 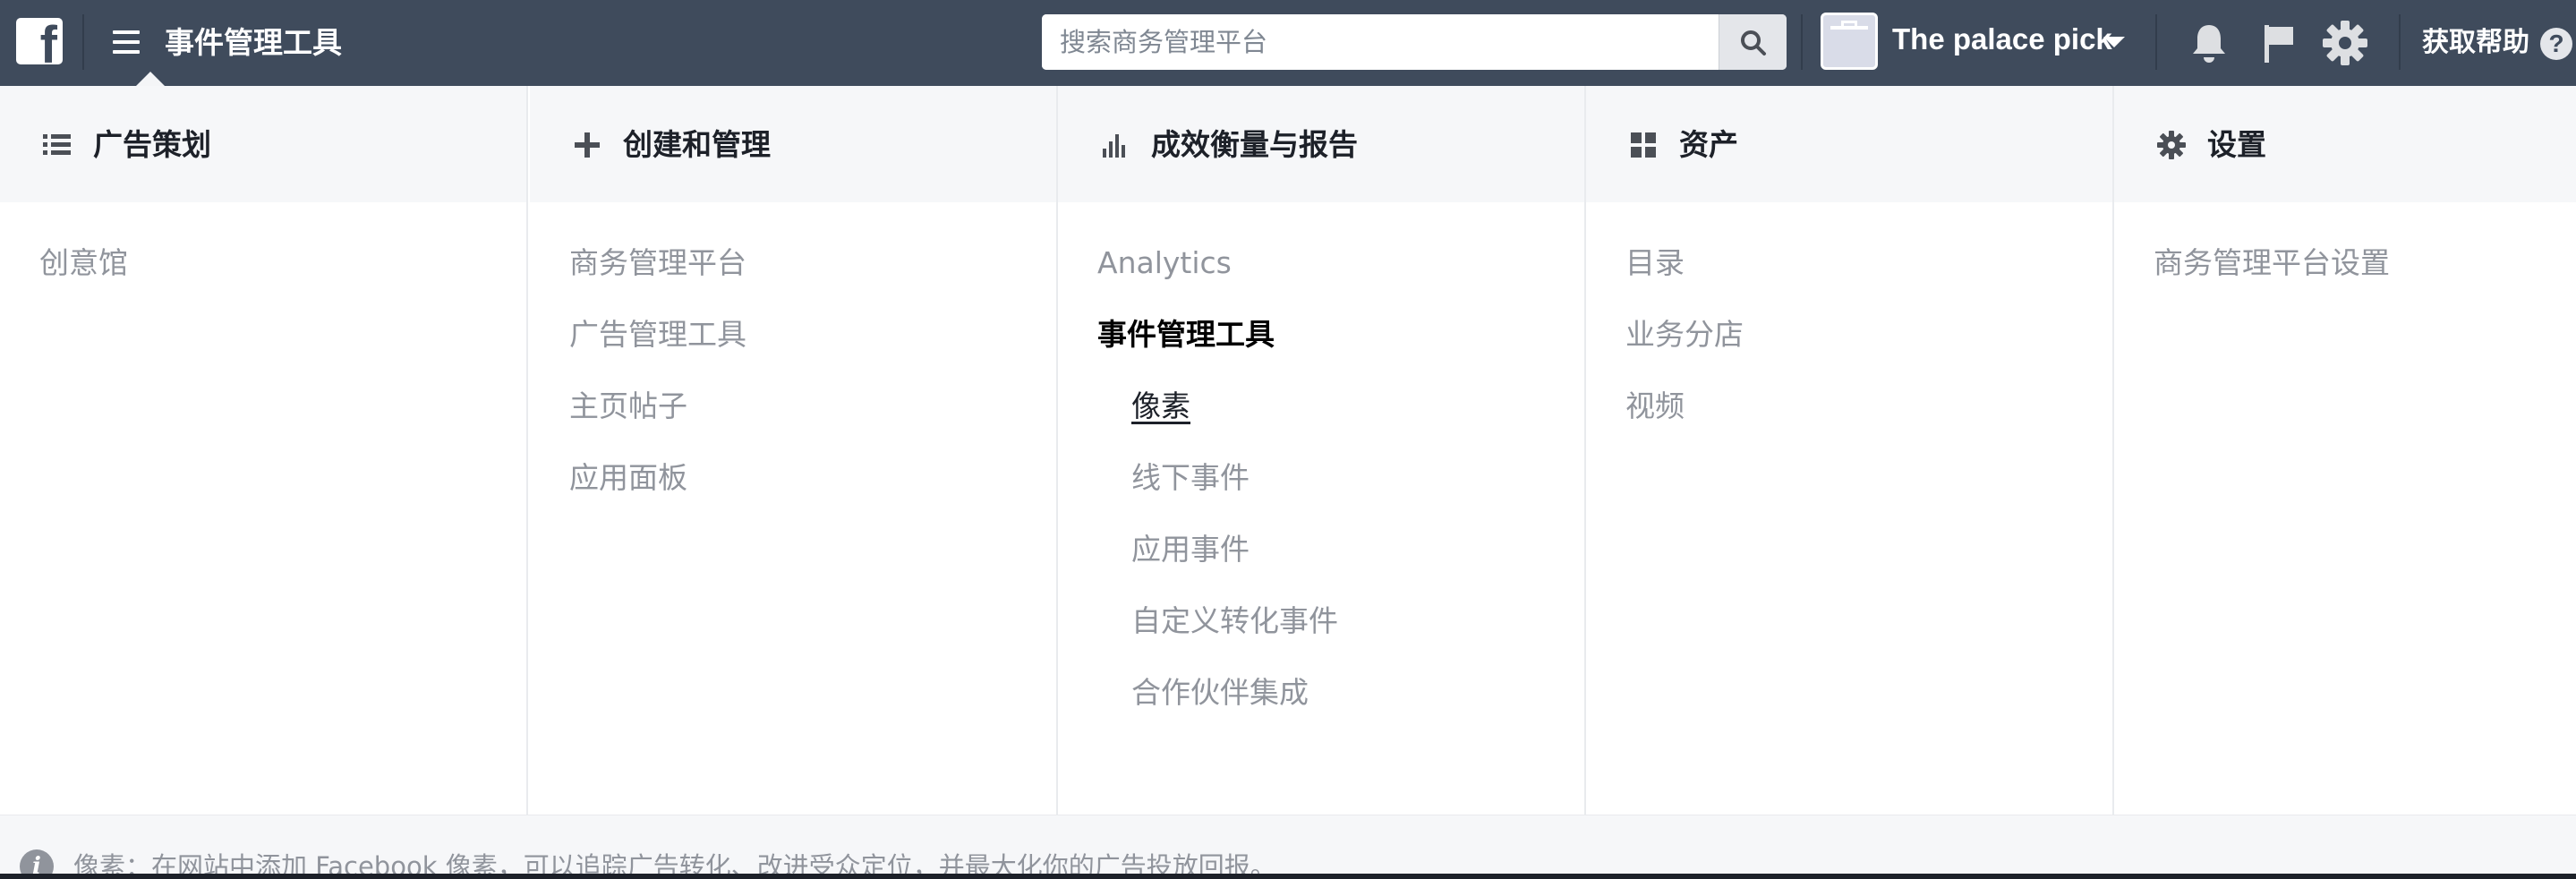 What do you see at coordinates (587, 145) in the screenshot?
I see `plus-icon` at bounding box center [587, 145].